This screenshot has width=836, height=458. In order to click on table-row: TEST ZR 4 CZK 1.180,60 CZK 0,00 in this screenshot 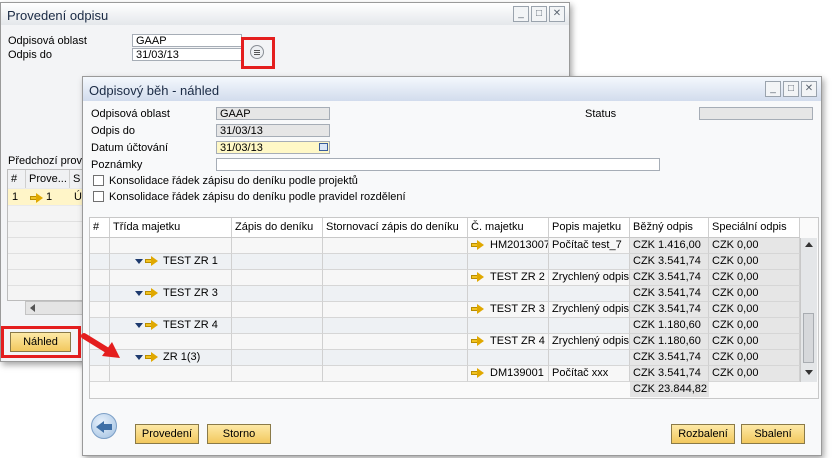, I will do `click(445, 326)`.